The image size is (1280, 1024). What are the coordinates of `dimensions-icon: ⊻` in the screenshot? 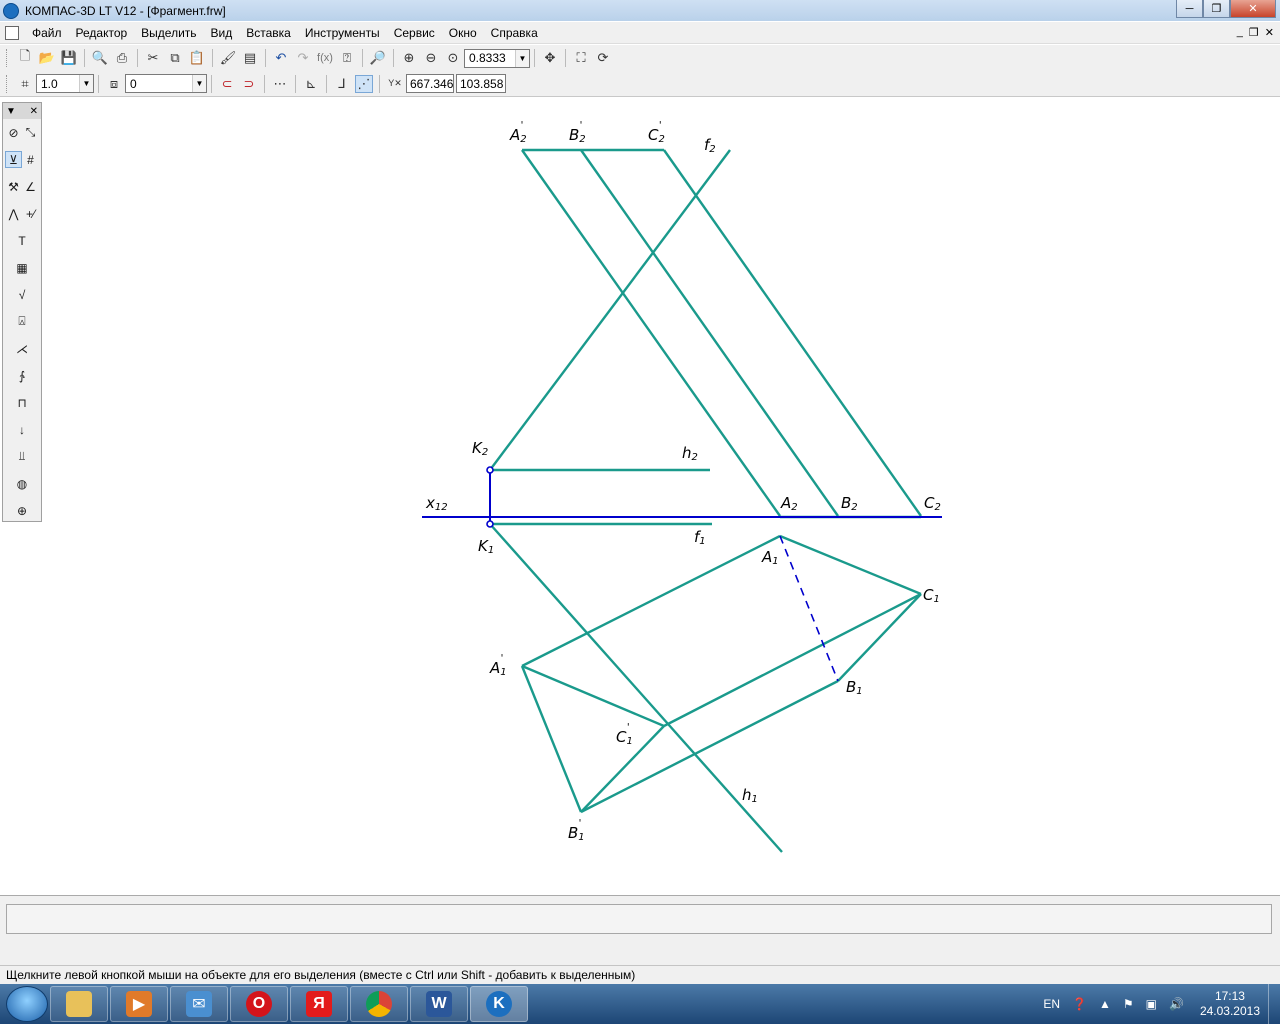 It's located at (13, 159).